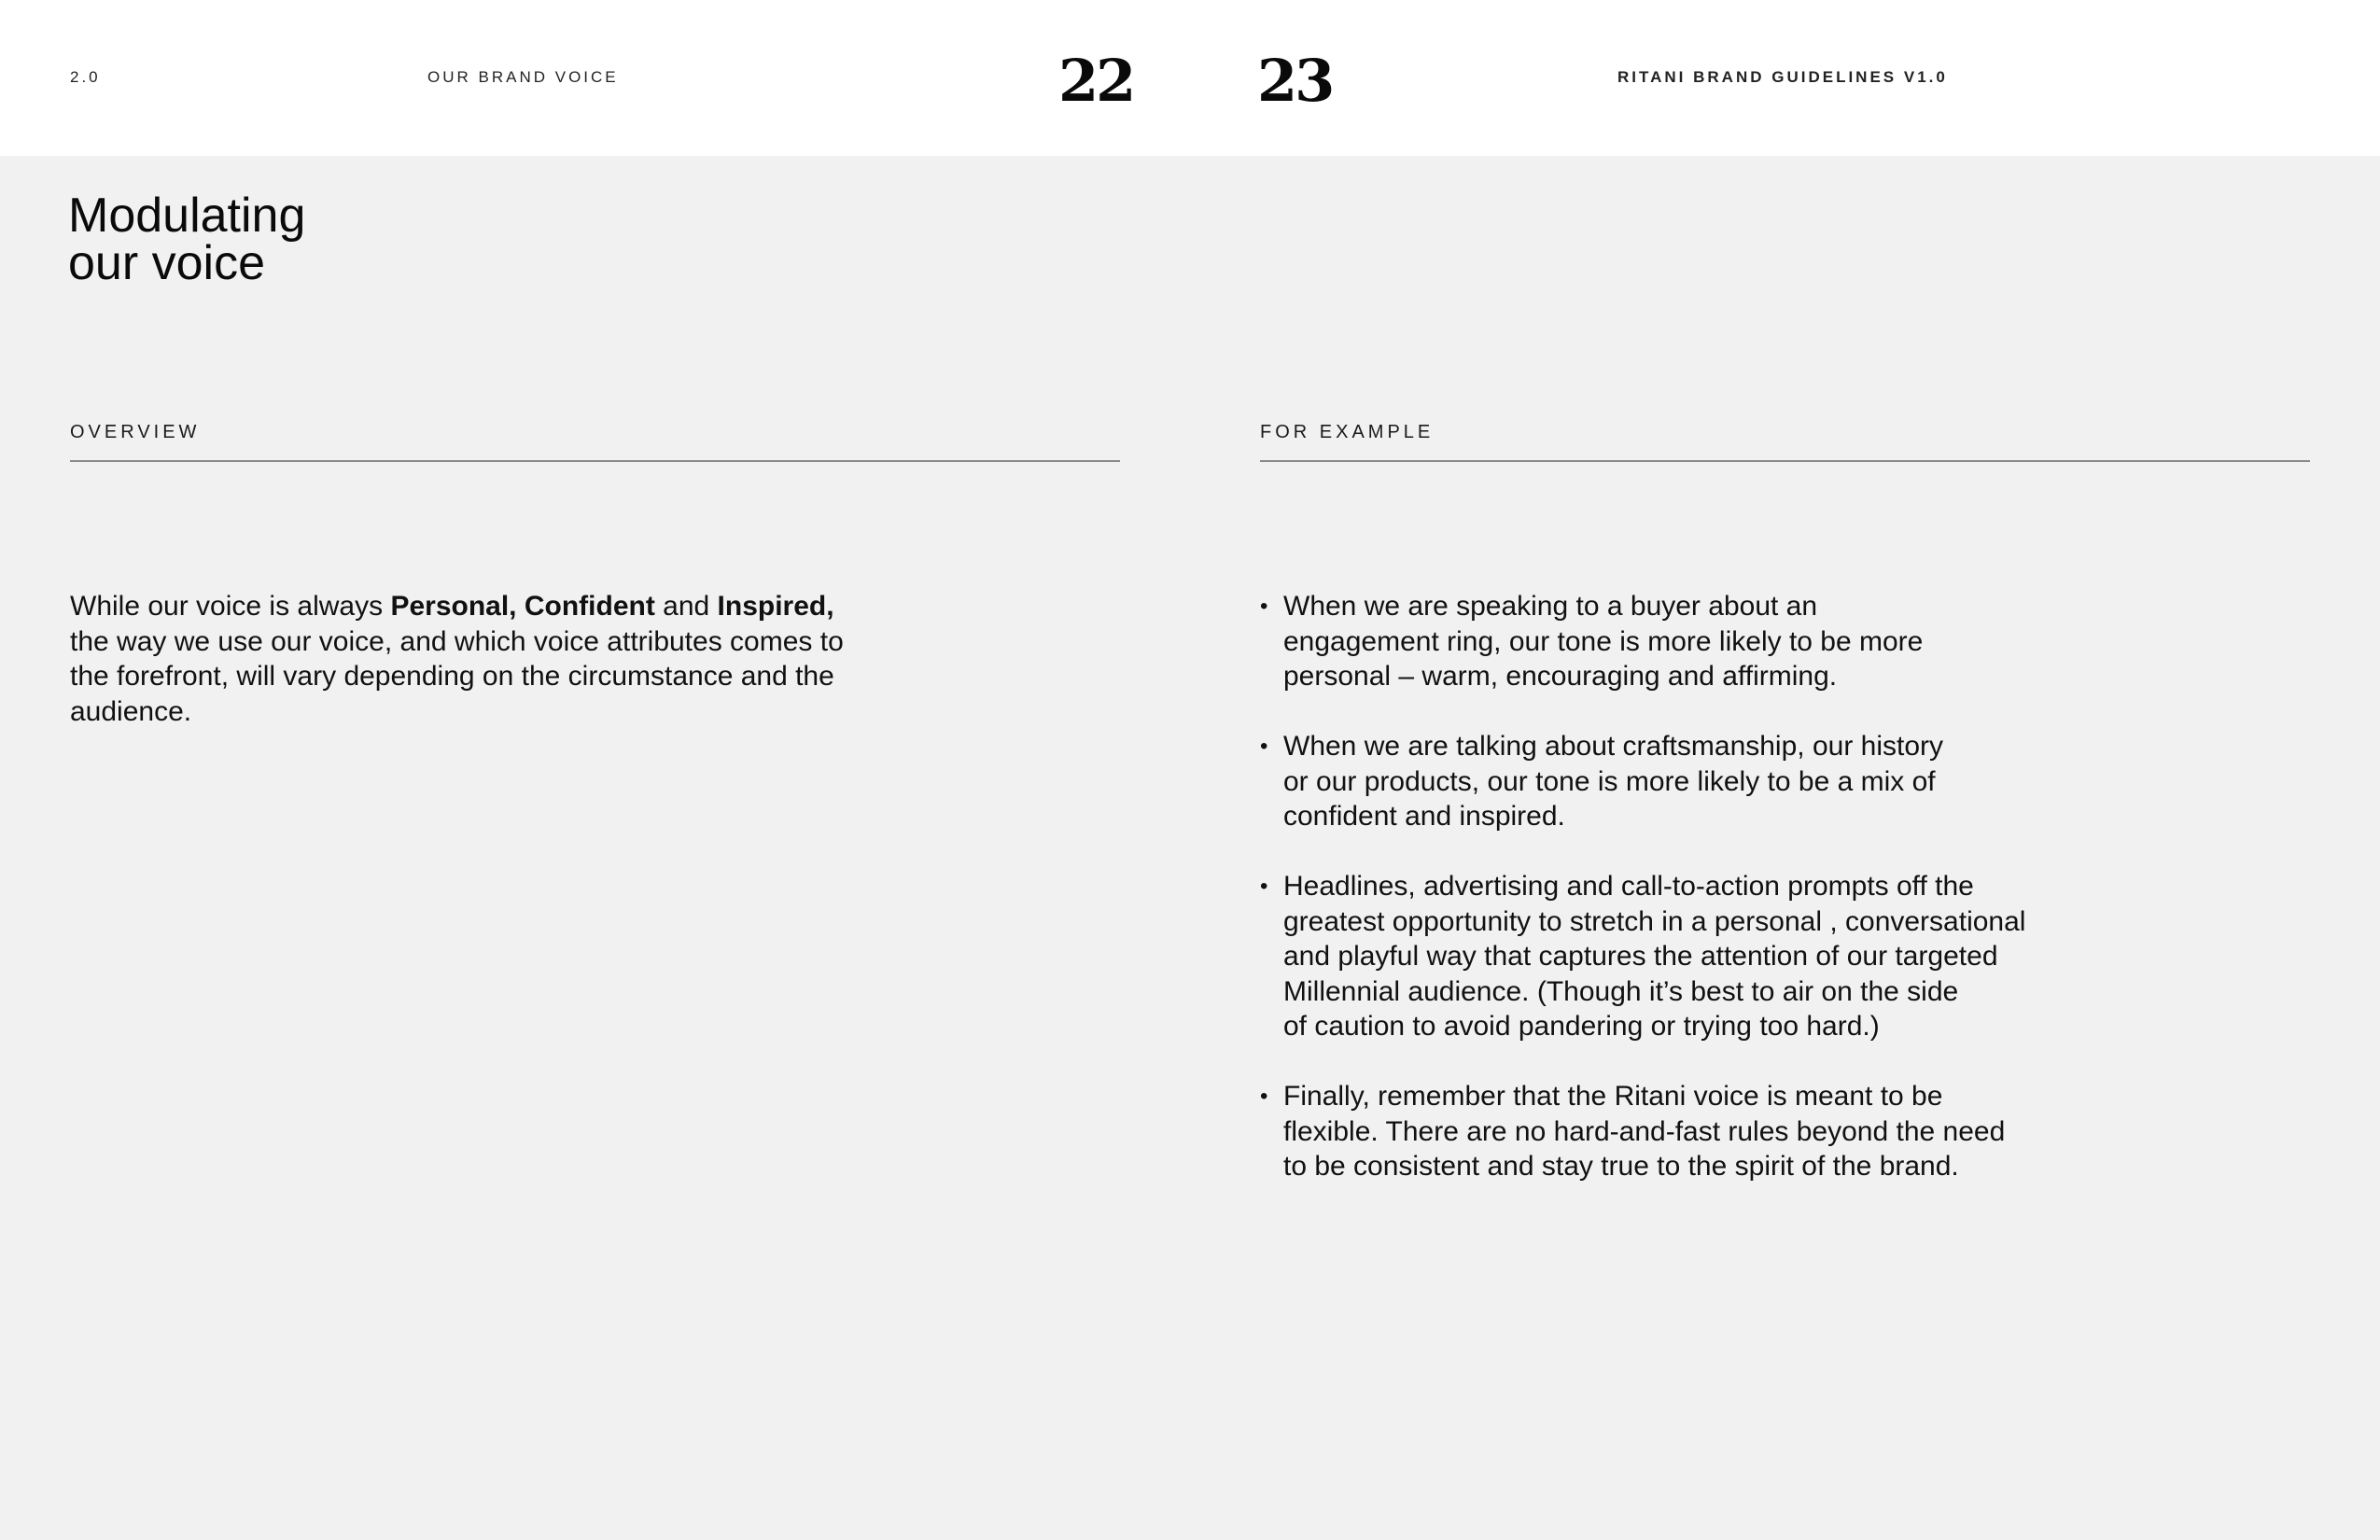  I want to click on section-title: OUR BRAND VOICE, so click(523, 77).